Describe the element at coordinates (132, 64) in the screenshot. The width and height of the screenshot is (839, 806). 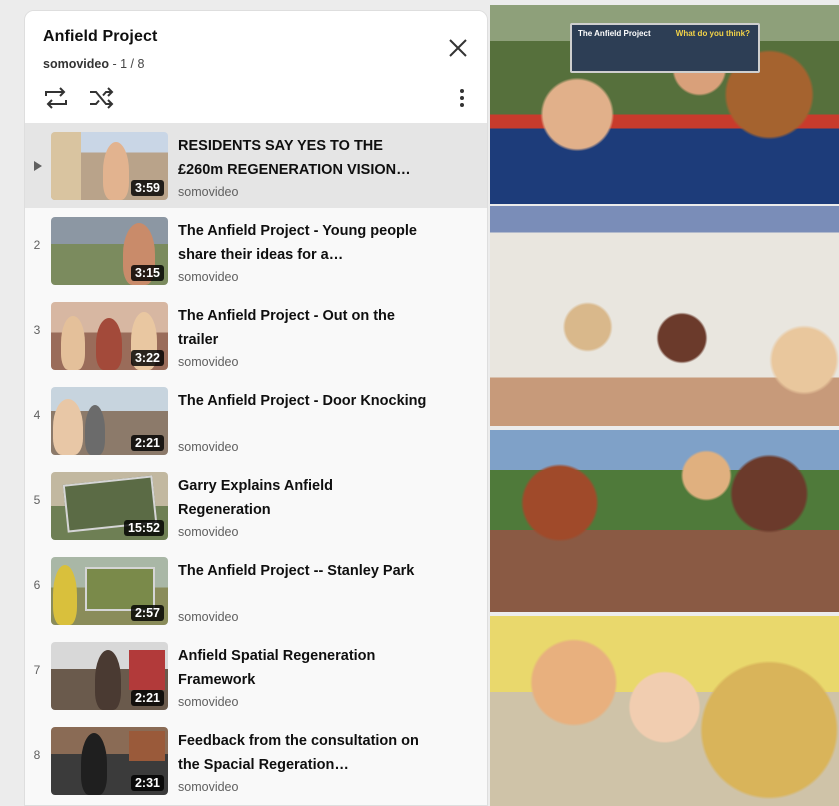
I see `playlist-position: 1 / 8` at that location.